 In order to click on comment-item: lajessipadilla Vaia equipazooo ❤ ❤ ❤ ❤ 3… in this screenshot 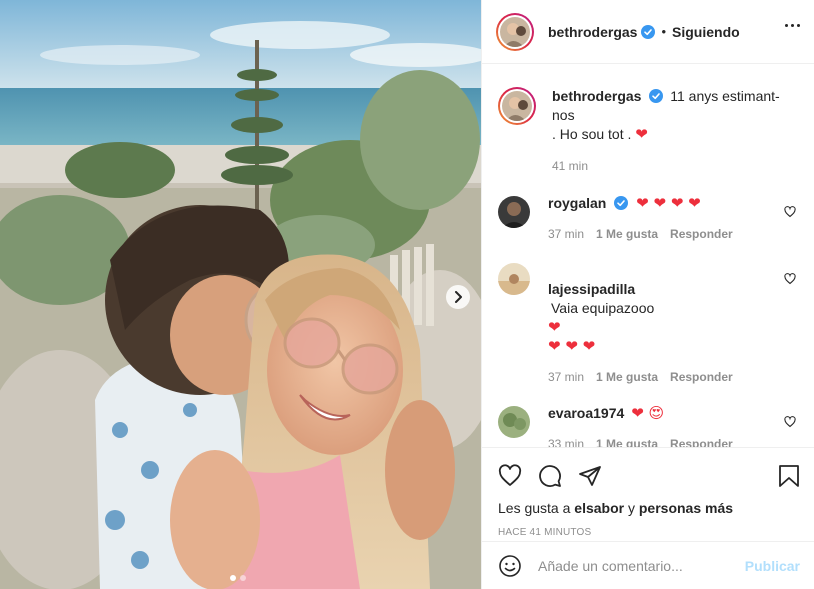, I will do `click(648, 322)`.